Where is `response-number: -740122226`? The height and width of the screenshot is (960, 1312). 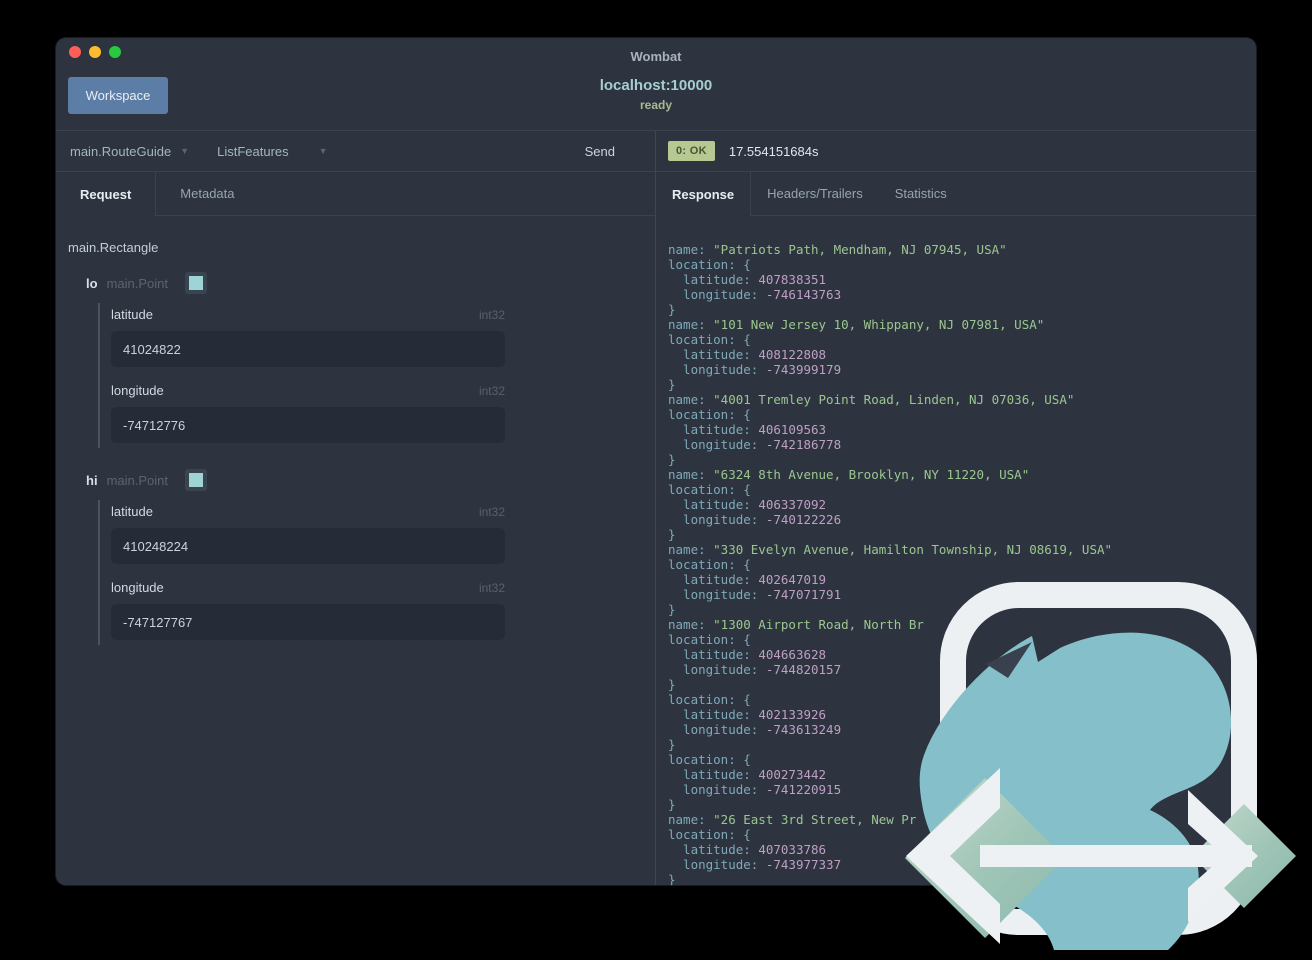 response-number: -740122226 is located at coordinates (803, 519).